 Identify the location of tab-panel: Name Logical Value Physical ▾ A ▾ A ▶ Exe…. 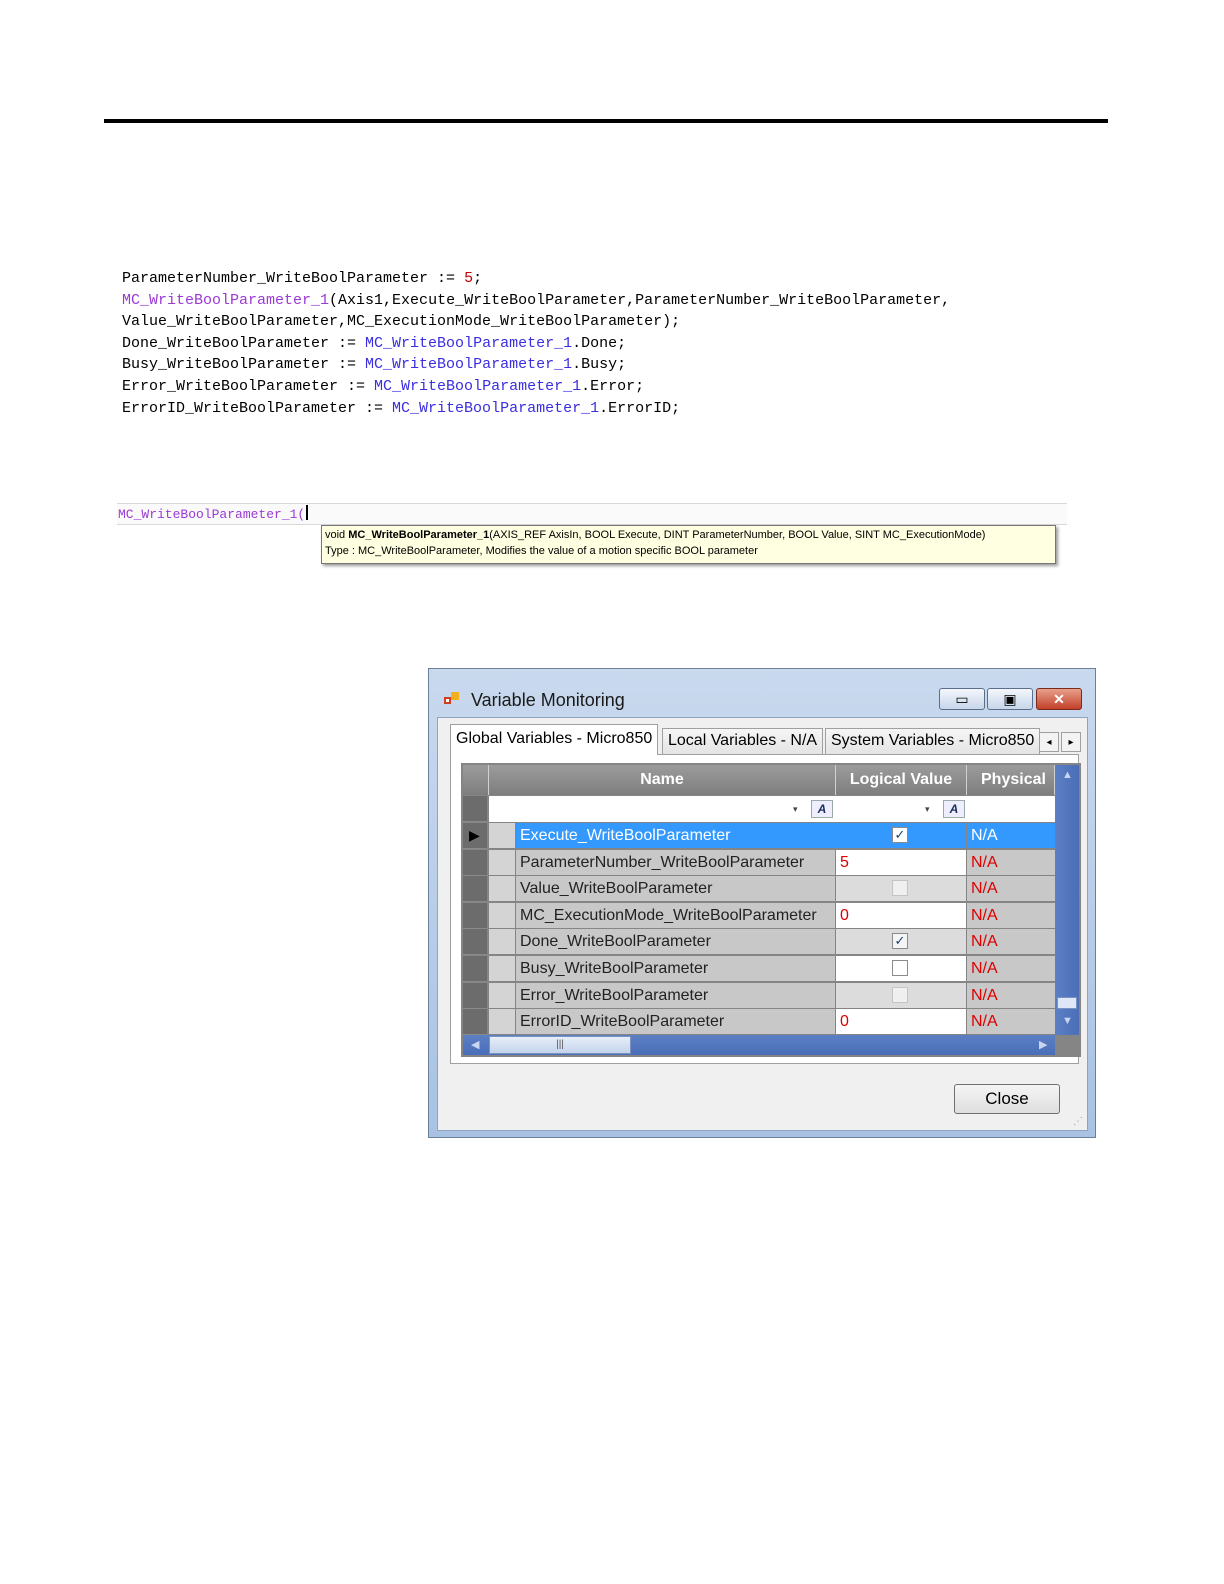
(765, 909).